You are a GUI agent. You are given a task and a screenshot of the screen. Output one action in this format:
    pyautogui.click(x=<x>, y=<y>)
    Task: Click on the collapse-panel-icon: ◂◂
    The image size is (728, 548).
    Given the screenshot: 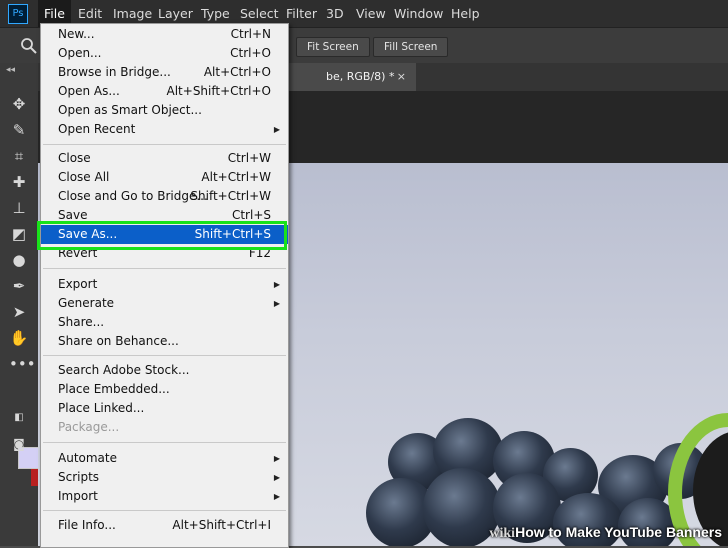 What is the action you would take?
    pyautogui.click(x=10, y=70)
    